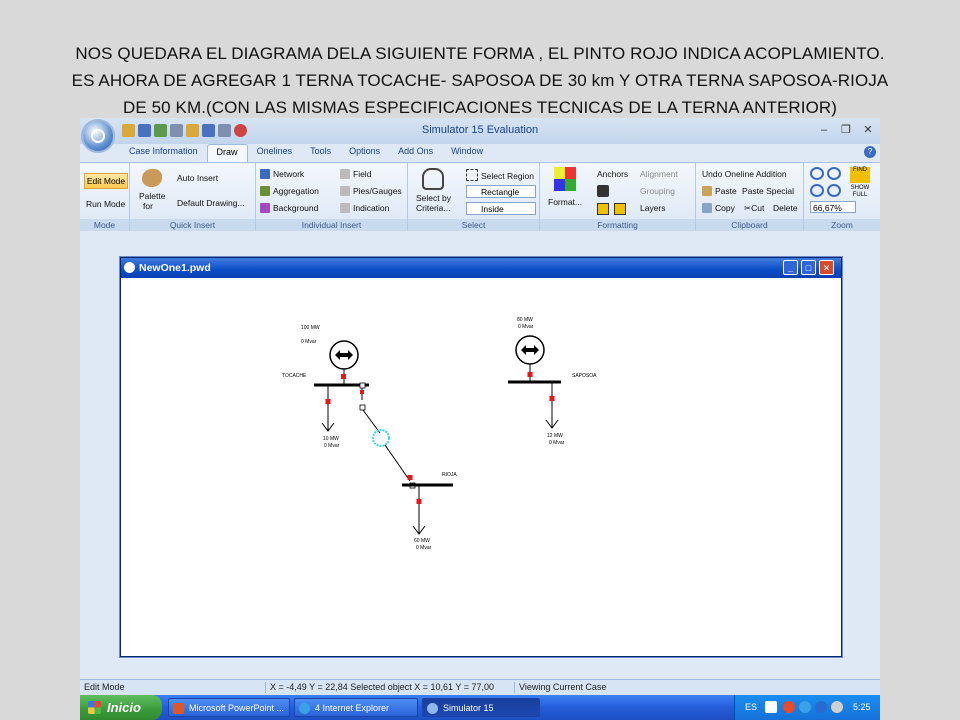  Describe the element at coordinates (344, 362) in the screenshot. I see `generator-tocache` at that location.